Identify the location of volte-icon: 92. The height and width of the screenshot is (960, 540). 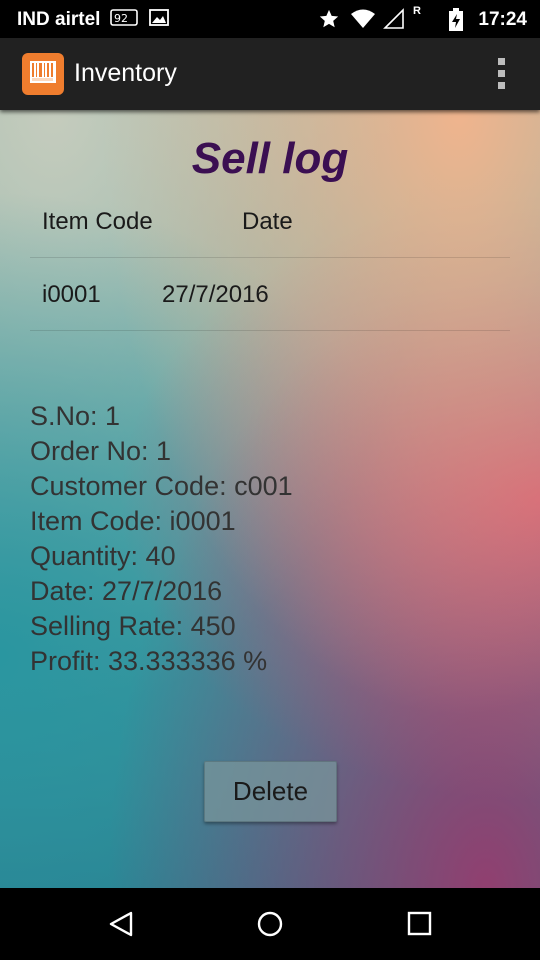
(124, 20).